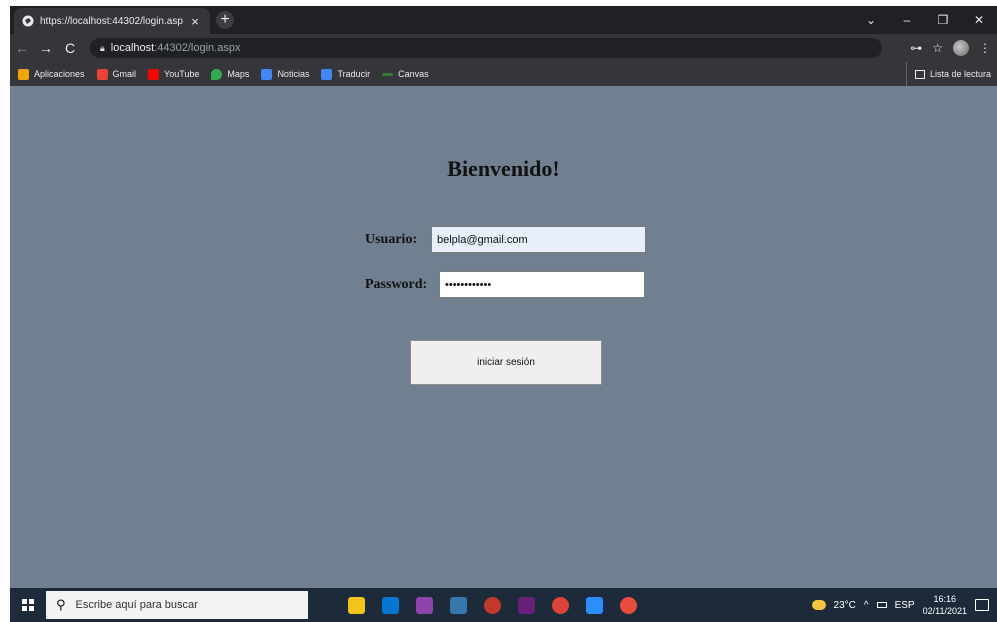 The height and width of the screenshot is (622, 997). I want to click on maps-pin-icon, so click(217, 74).